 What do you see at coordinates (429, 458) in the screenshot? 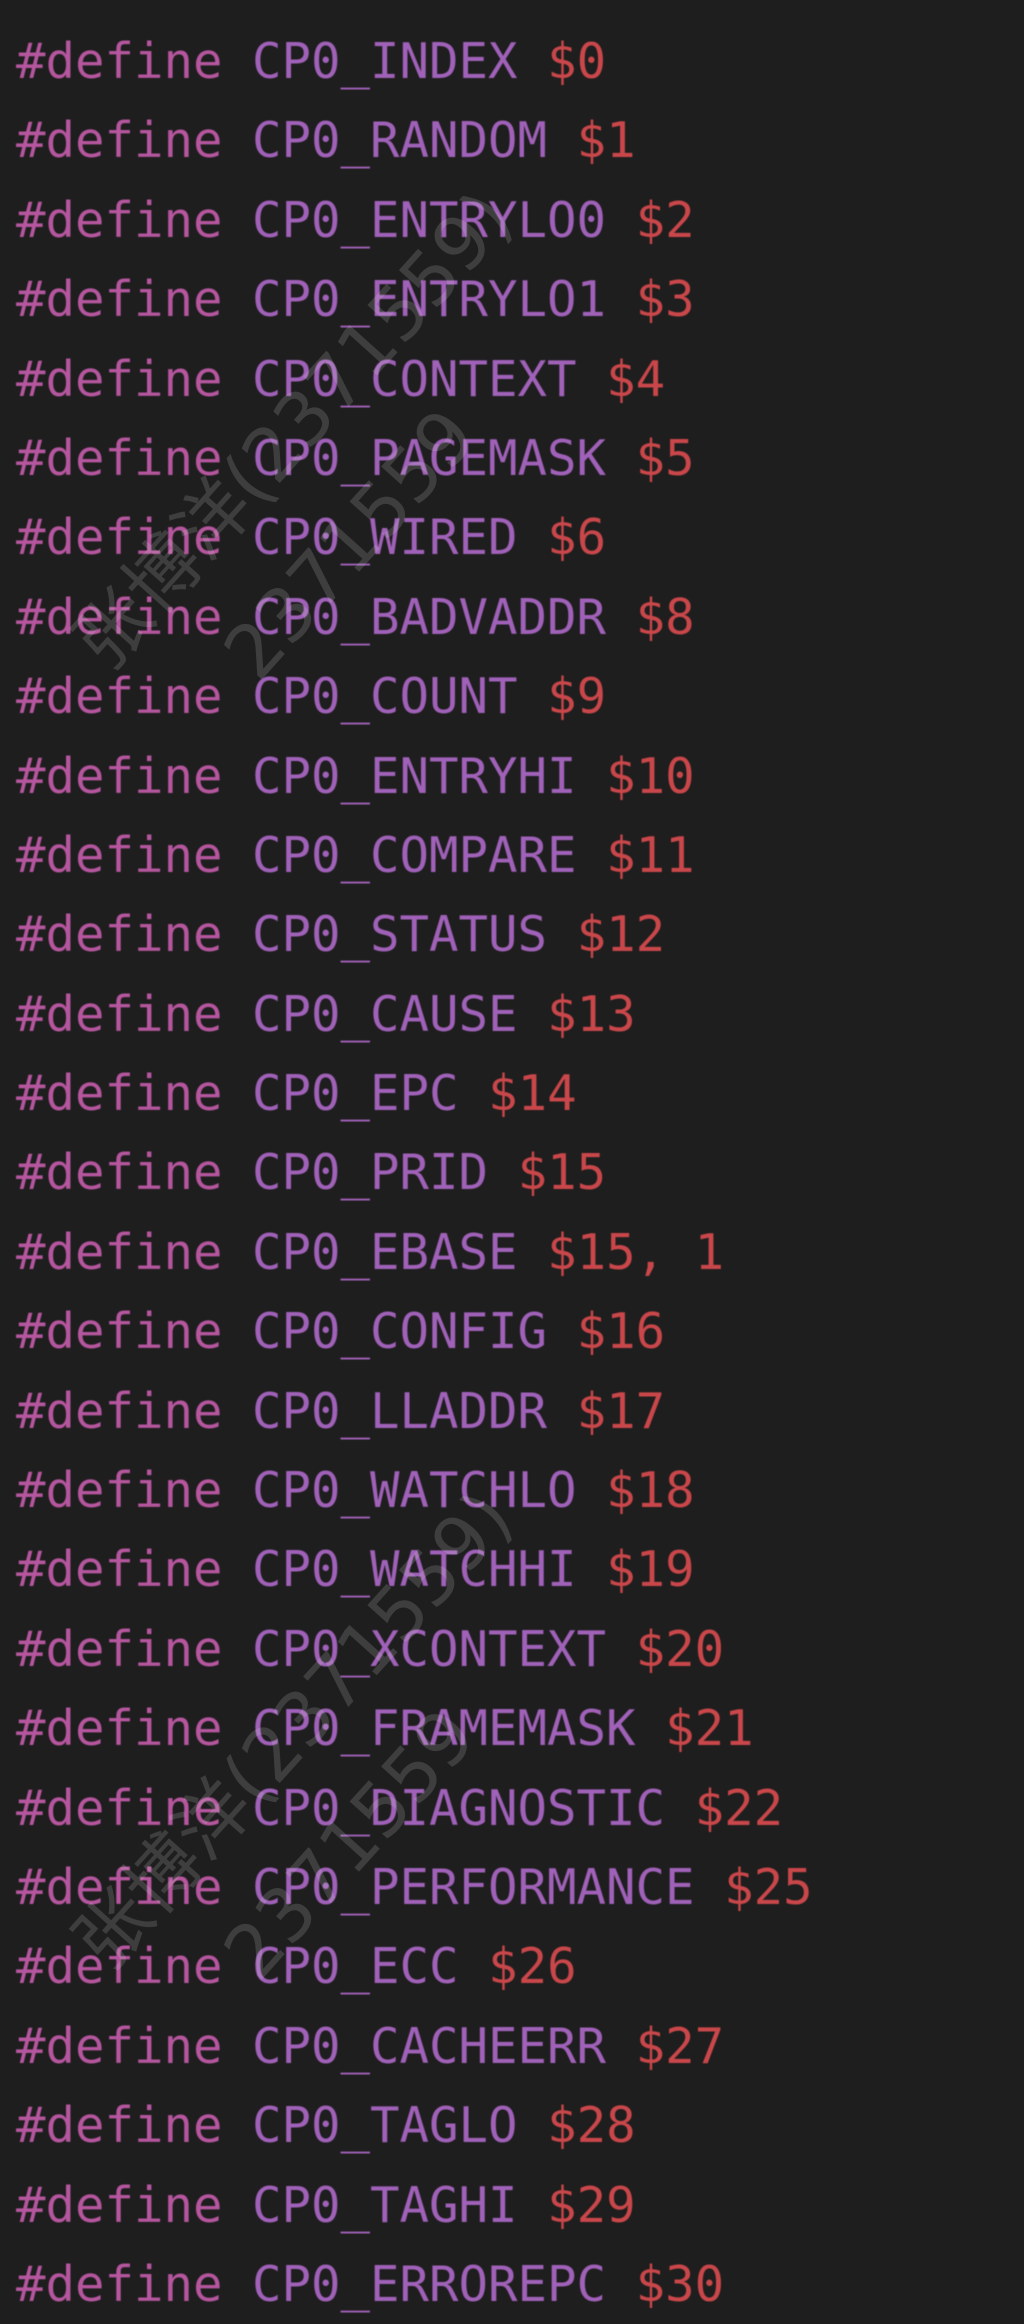
I see `macro-name: CP0_PAGEMASK` at bounding box center [429, 458].